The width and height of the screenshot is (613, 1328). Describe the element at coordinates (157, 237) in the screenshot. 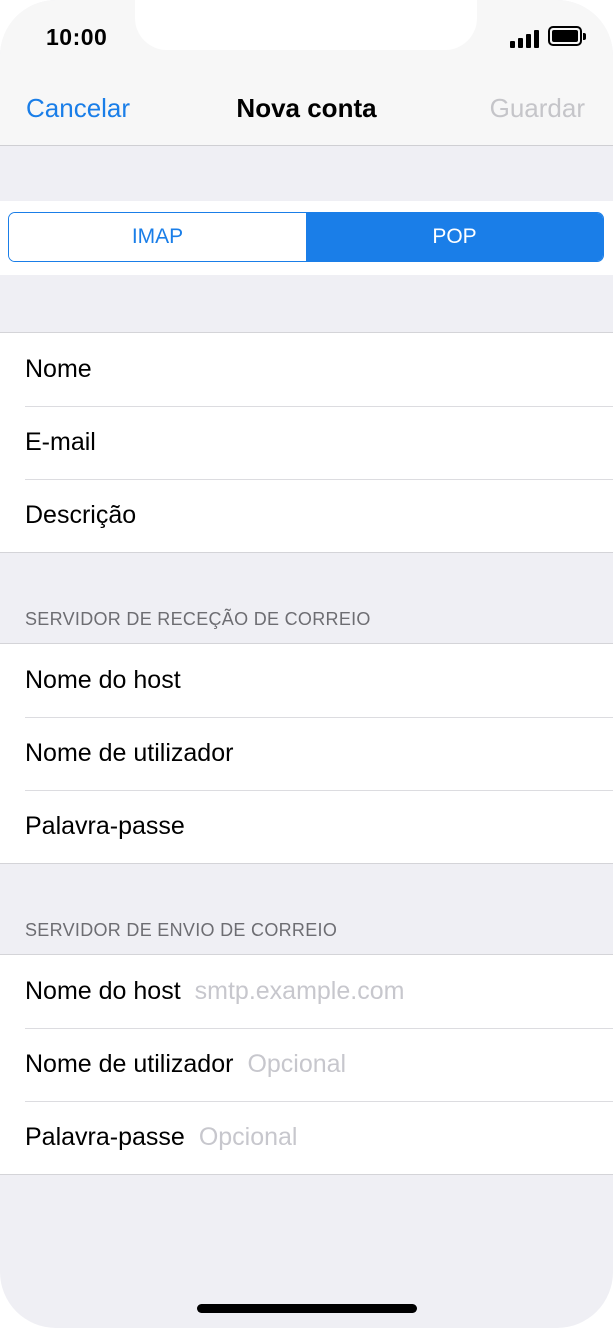

I see `segment-imap: IMAP` at that location.